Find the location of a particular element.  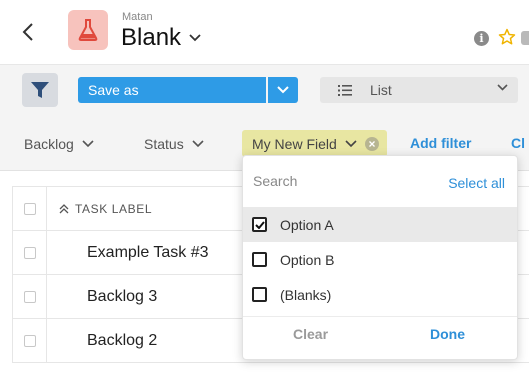

option-label: Option B is located at coordinates (307, 259).